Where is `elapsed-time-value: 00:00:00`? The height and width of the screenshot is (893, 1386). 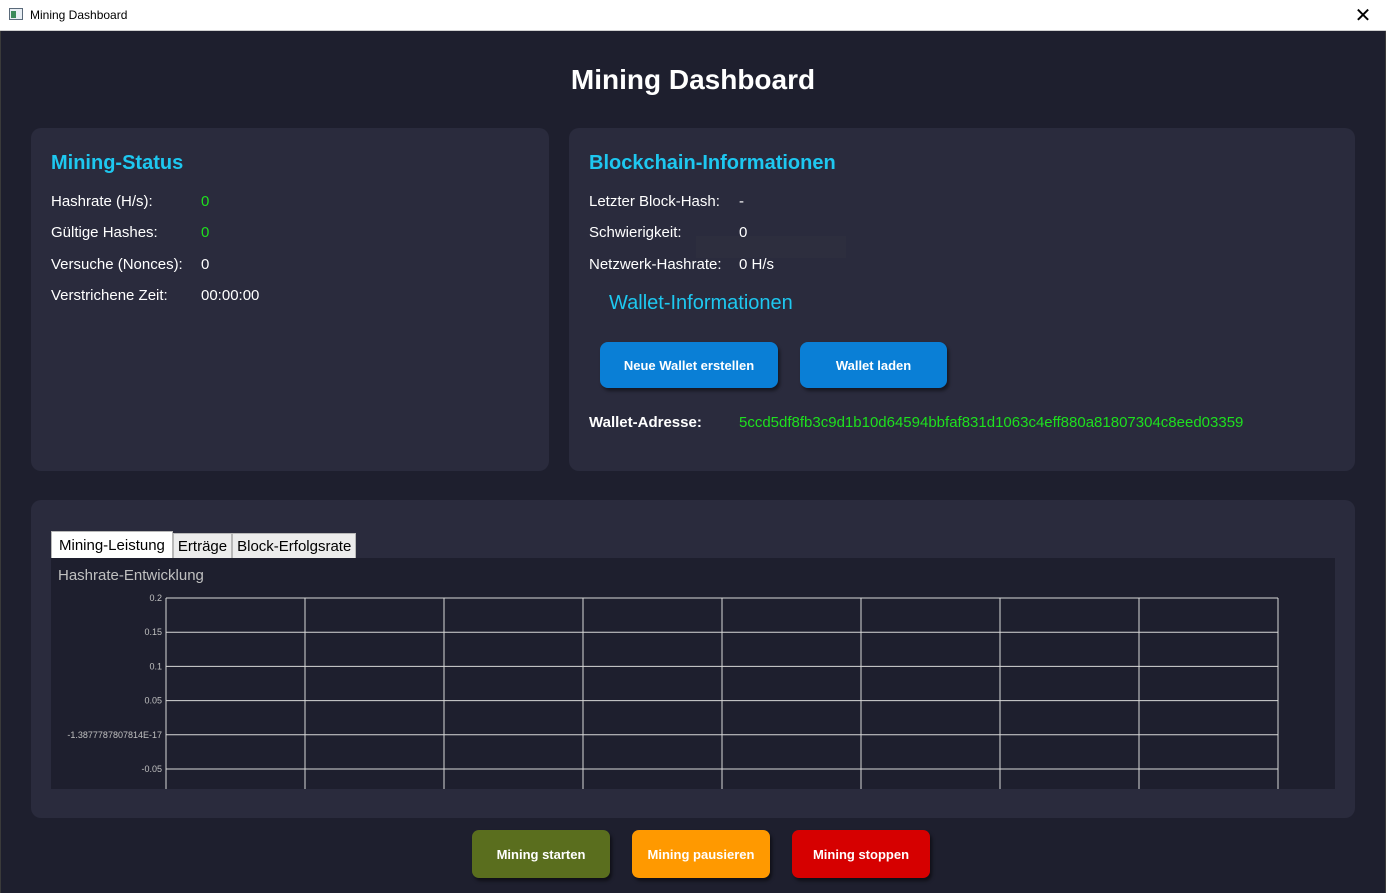
elapsed-time-value: 00:00:00 is located at coordinates (230, 295).